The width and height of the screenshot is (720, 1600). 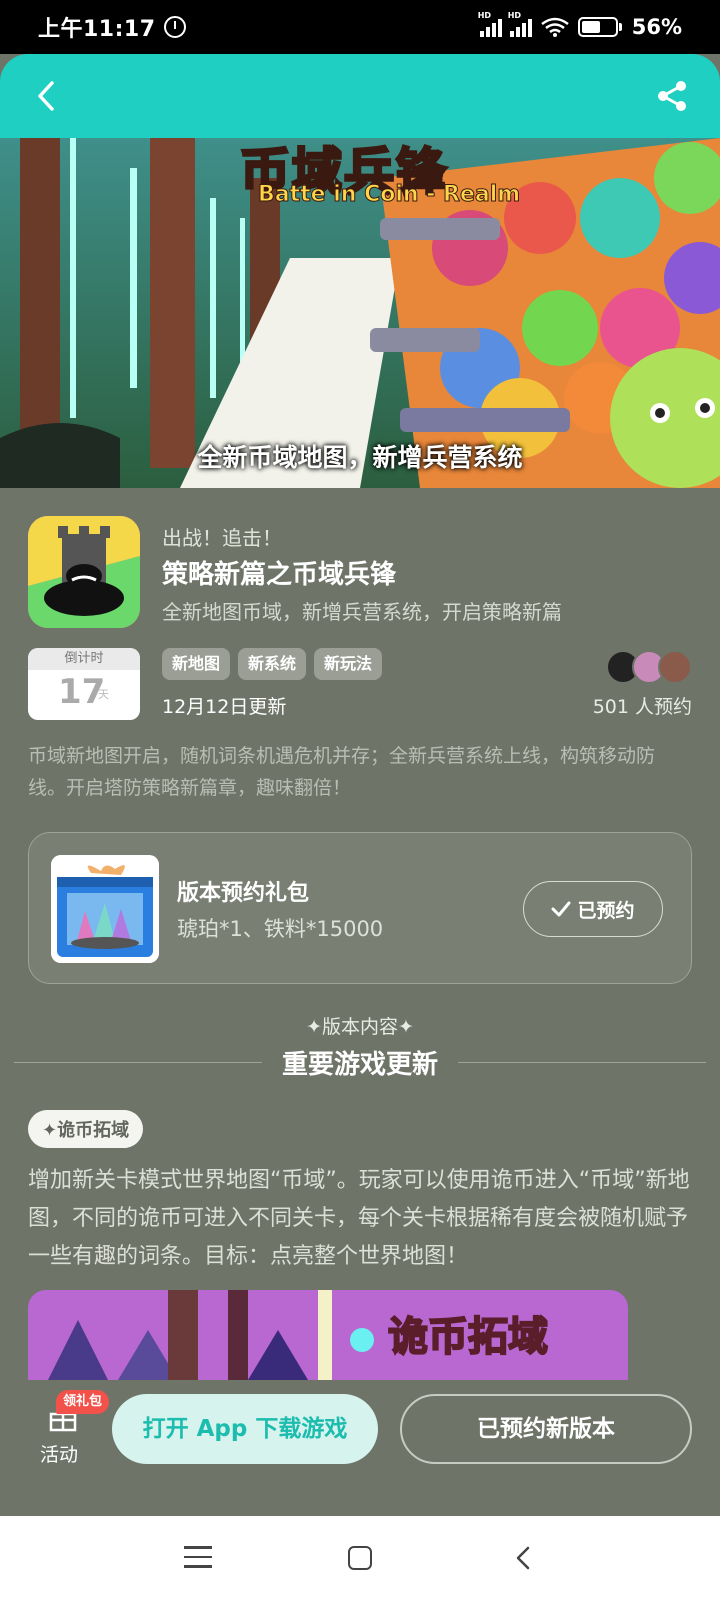 I want to click on game-tagline: 出战！追击！, so click(x=222, y=538).